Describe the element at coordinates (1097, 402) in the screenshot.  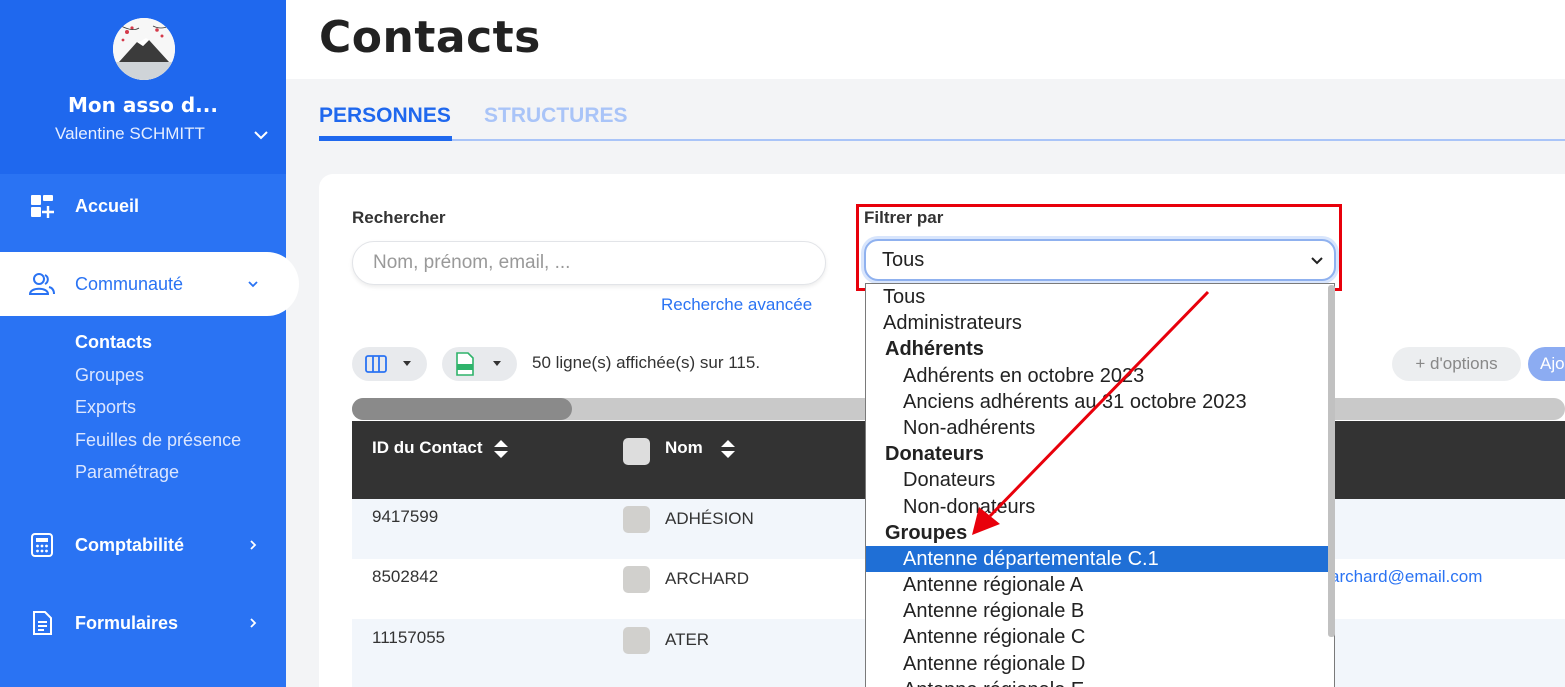
I see `dropdown-option: Anciens adhérents au 31 octobre 2023` at that location.